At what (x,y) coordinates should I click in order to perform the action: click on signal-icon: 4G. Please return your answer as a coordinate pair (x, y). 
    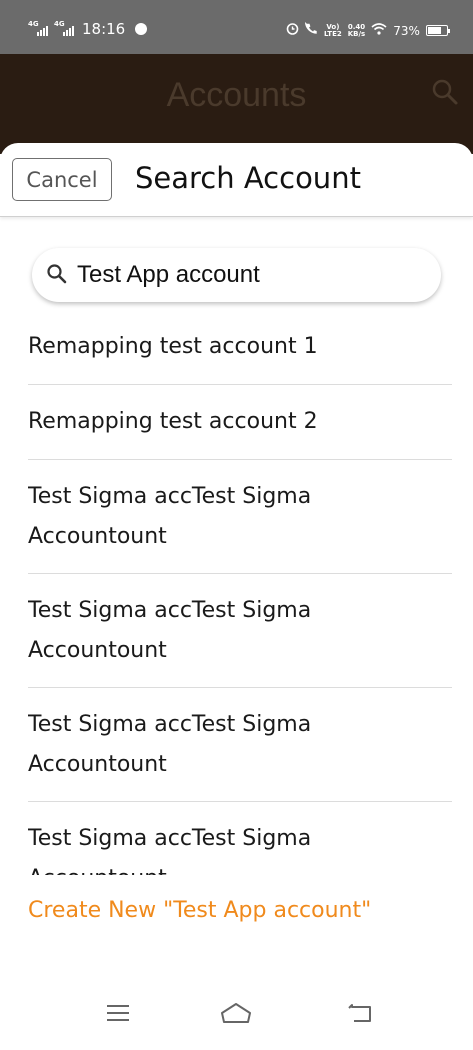
    Looking at the image, I should click on (38, 28).